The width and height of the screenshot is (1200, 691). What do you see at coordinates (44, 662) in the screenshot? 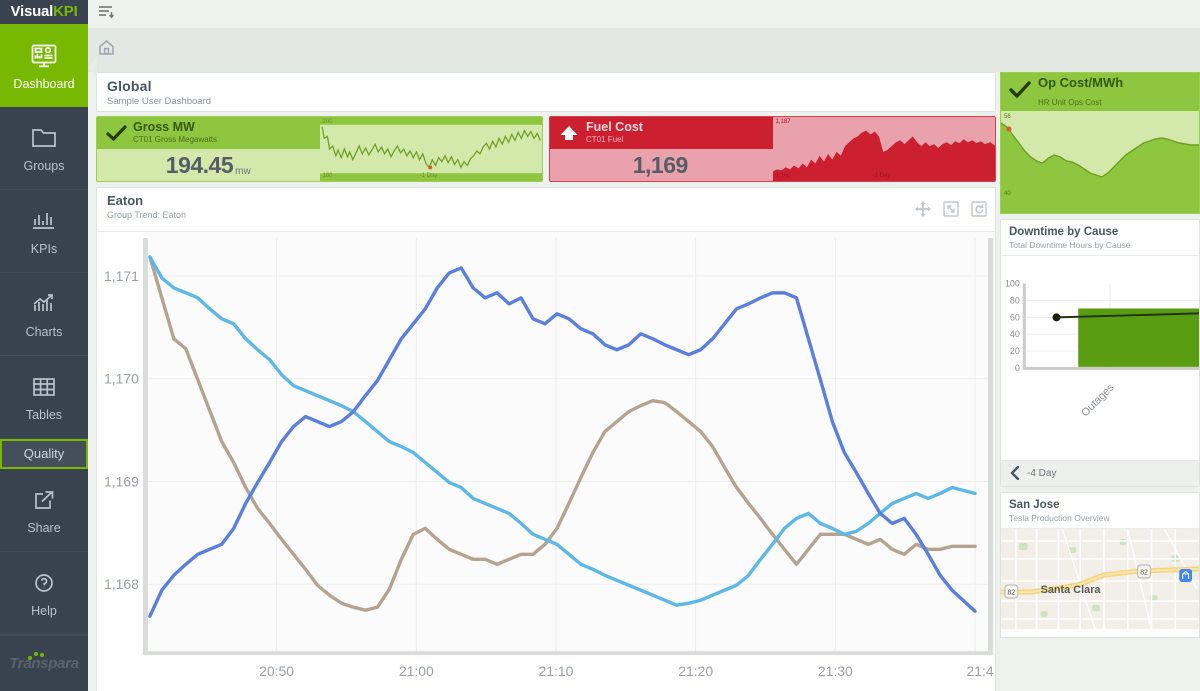
I see `transpara-logo: Transpara` at bounding box center [44, 662].